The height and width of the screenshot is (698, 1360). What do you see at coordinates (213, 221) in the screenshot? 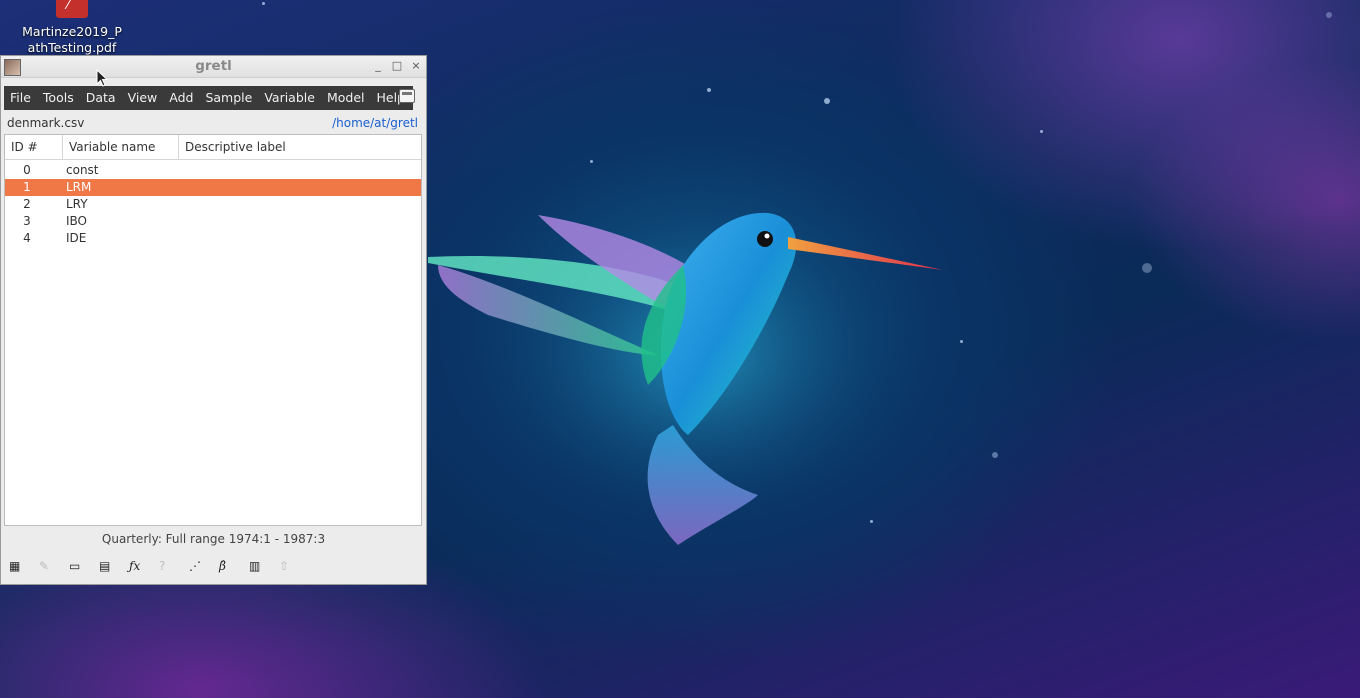
I see `table-row: 3 IBO` at bounding box center [213, 221].